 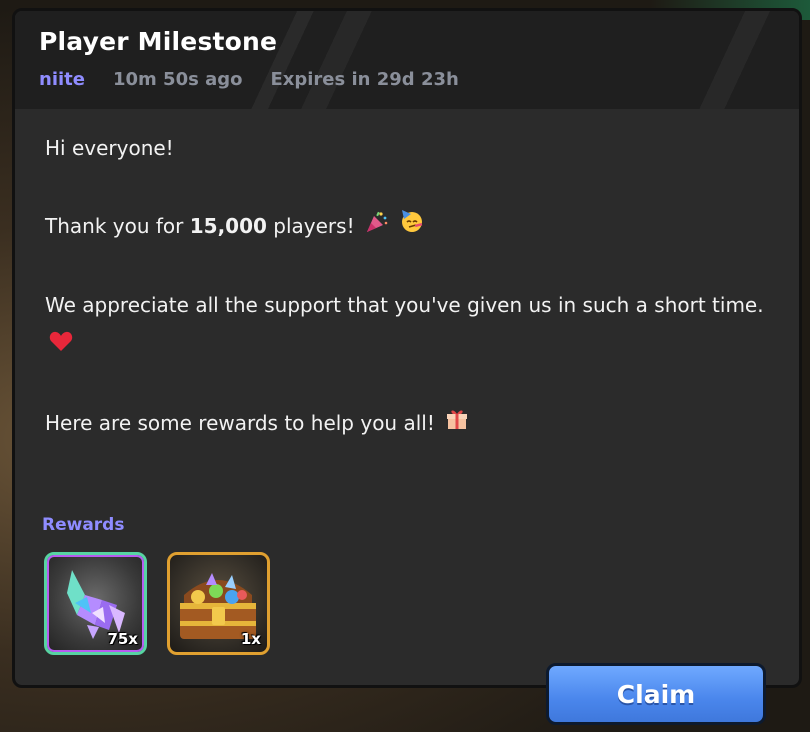 I want to click on gift-icon, so click(x=457, y=424).